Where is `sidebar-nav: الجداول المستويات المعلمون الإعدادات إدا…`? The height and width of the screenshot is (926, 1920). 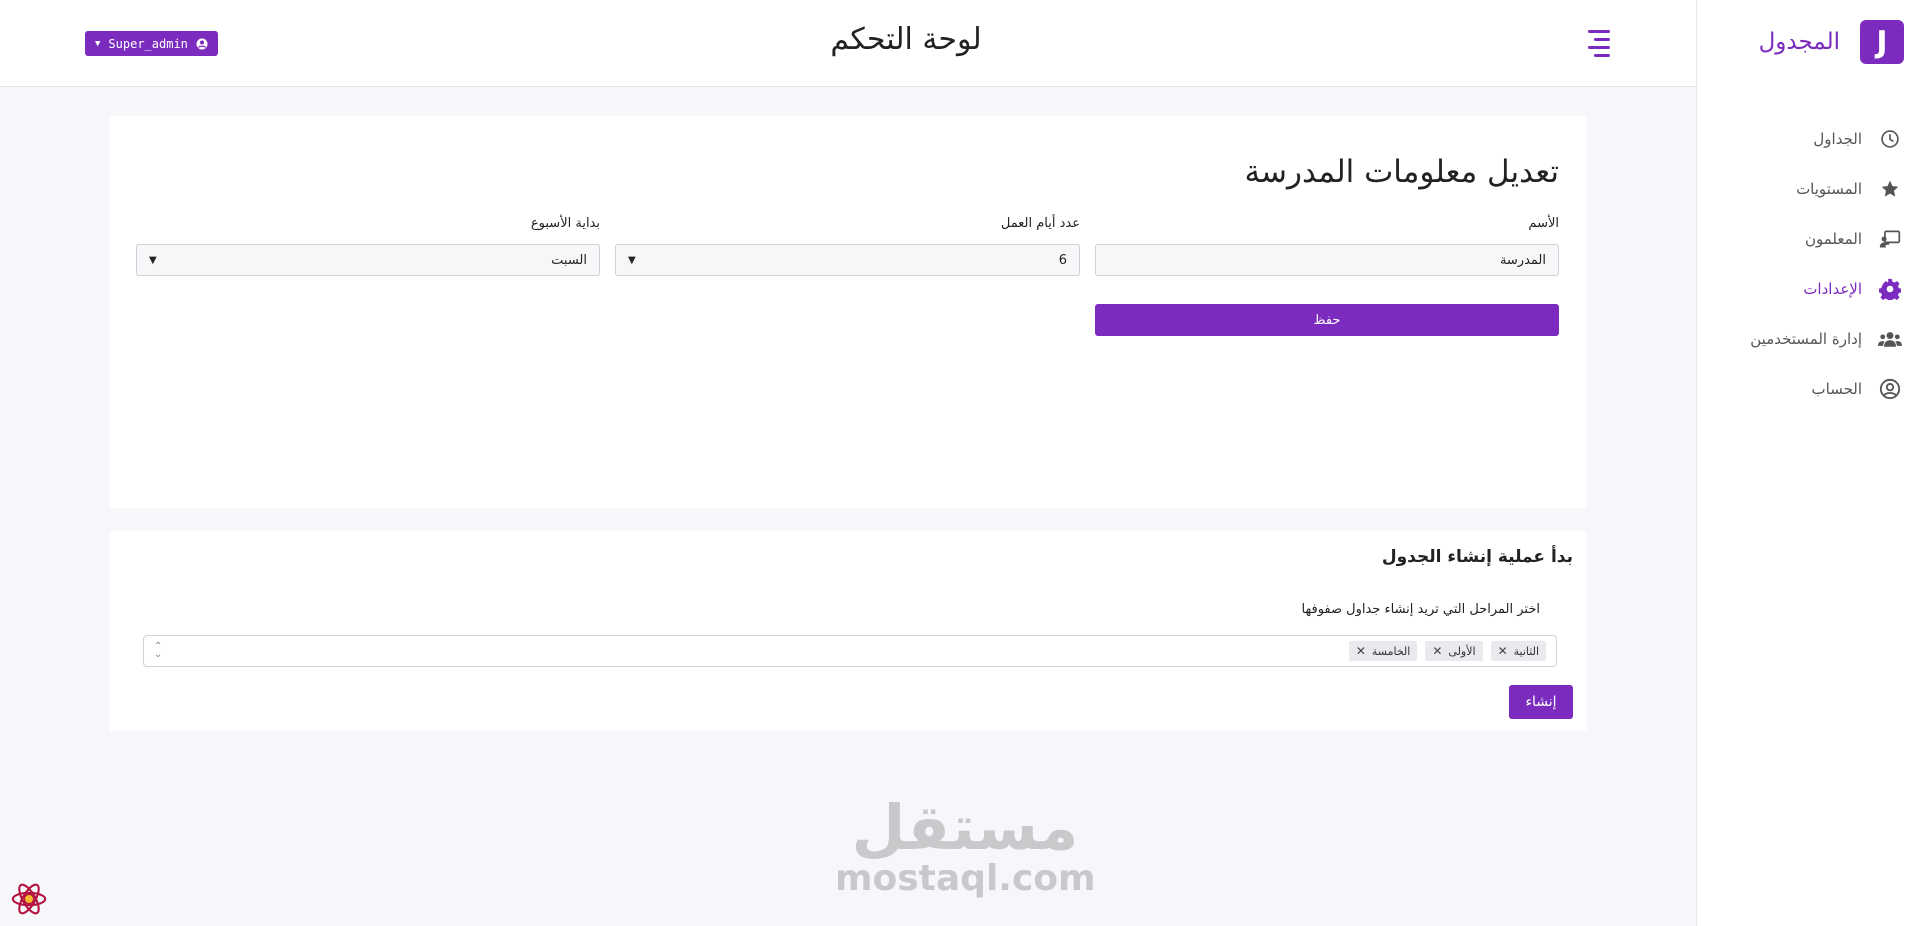 sidebar-nav: الجداول المستويات المعلمون الإعدادات إدا… is located at coordinates (1808, 264).